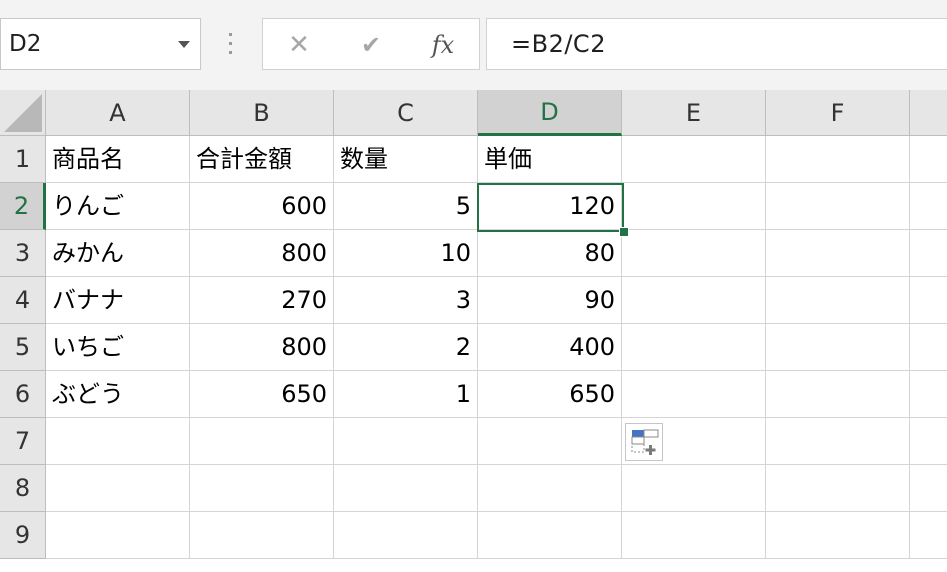  Describe the element at coordinates (23, 441) in the screenshot. I see `row-header-7: 7` at that location.